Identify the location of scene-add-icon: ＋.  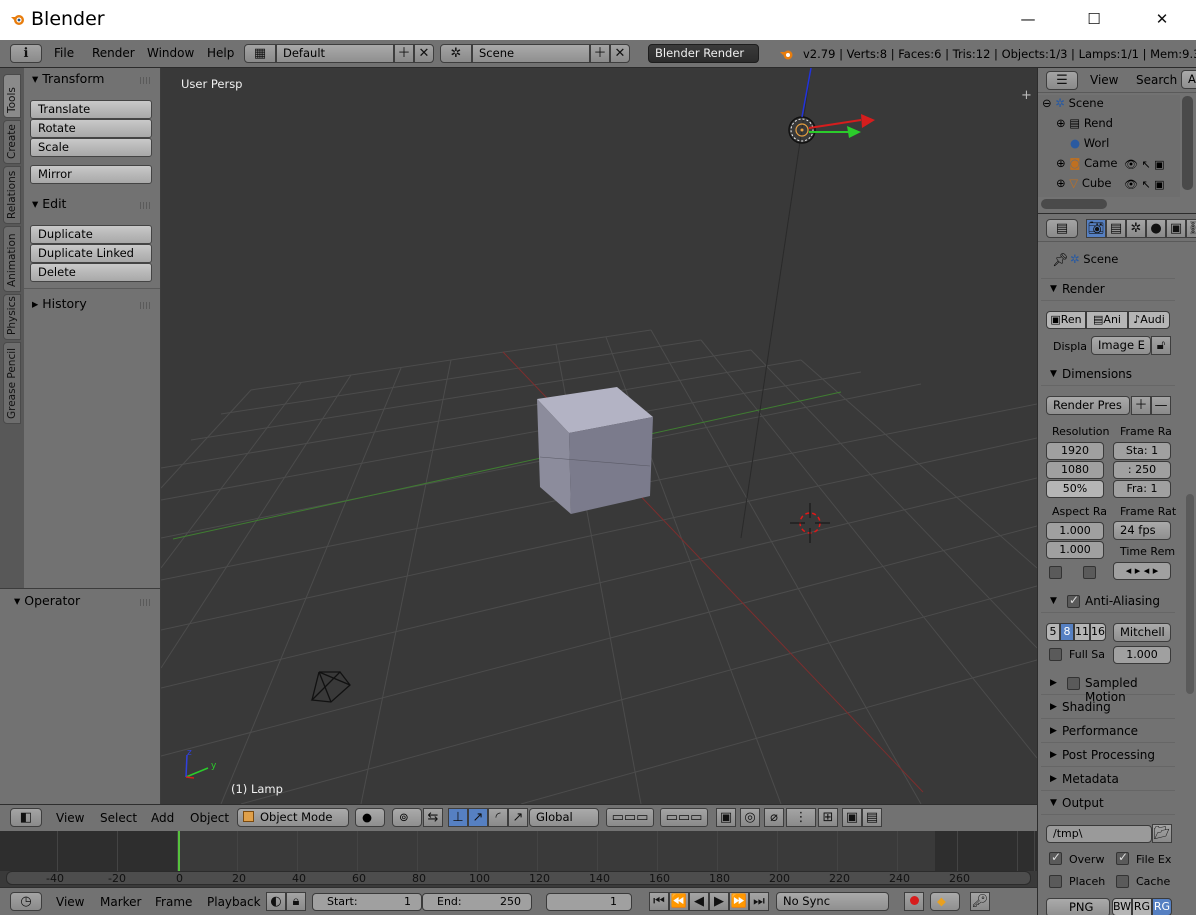
(600, 53).